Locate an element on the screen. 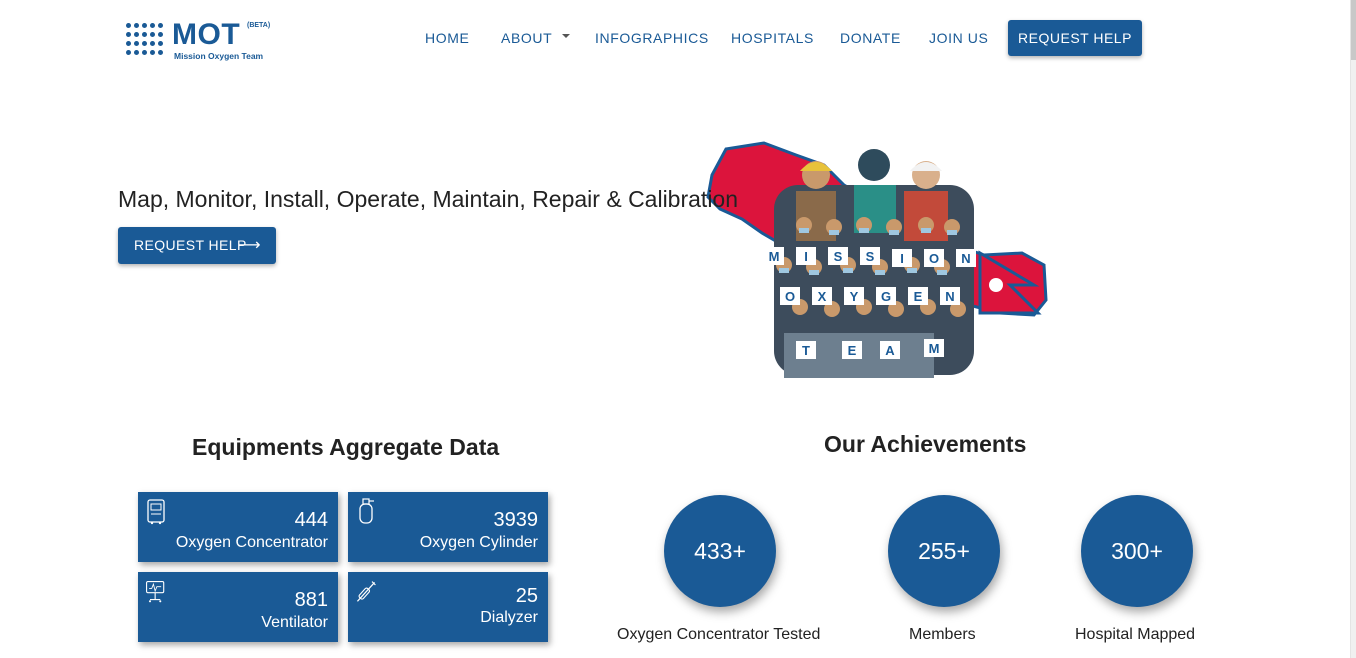  equipment-card-oxygen-concentrator: 444 Oxygen Concentrator is located at coordinates (238, 527).